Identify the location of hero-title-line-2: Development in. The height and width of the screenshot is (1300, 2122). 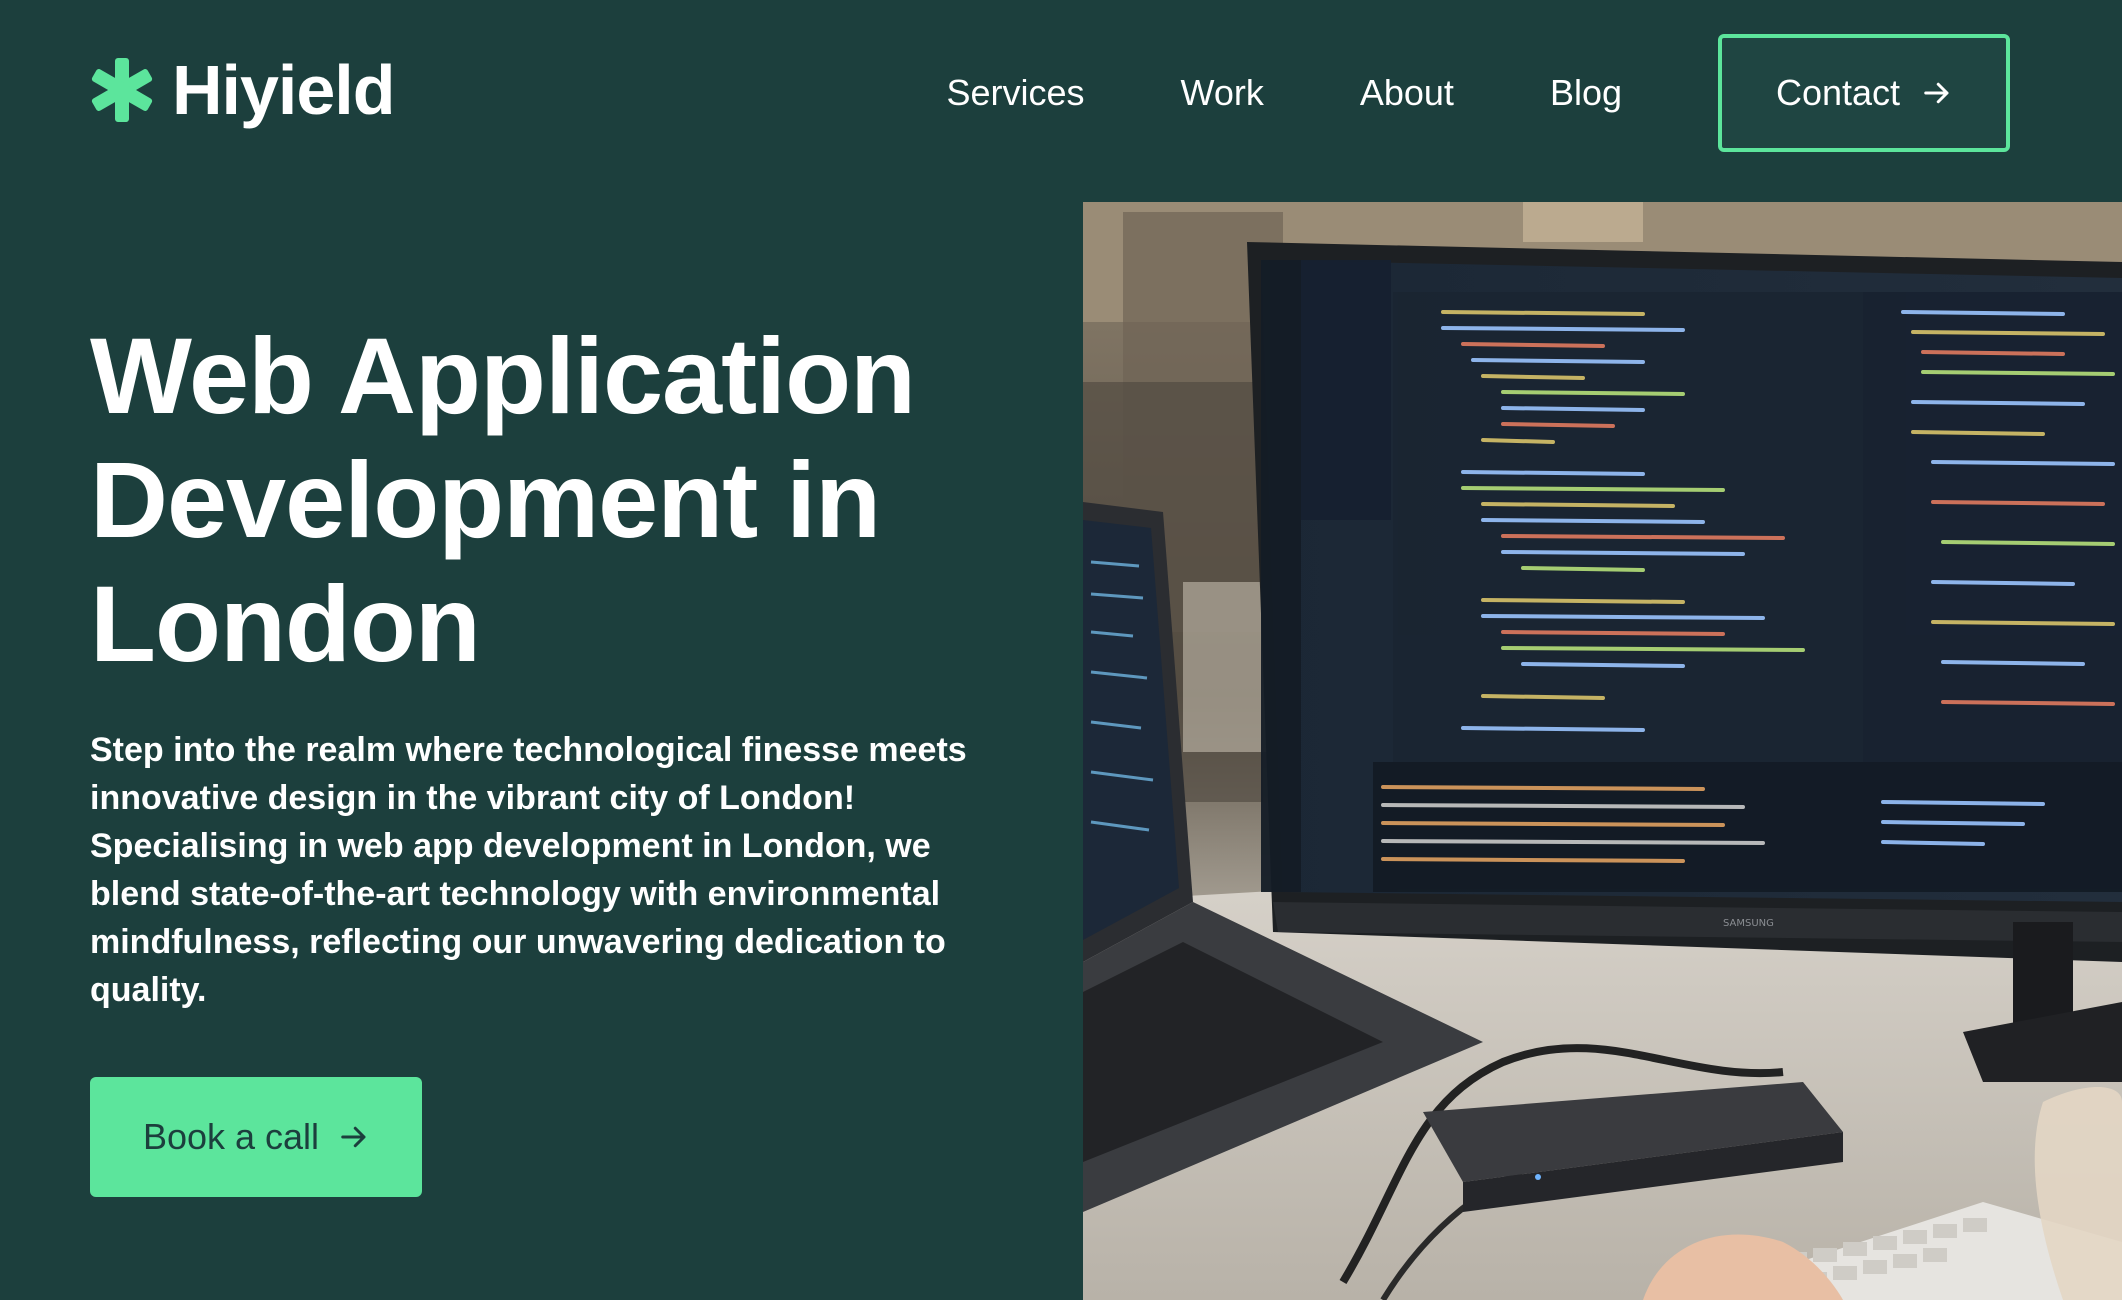
(485, 499).